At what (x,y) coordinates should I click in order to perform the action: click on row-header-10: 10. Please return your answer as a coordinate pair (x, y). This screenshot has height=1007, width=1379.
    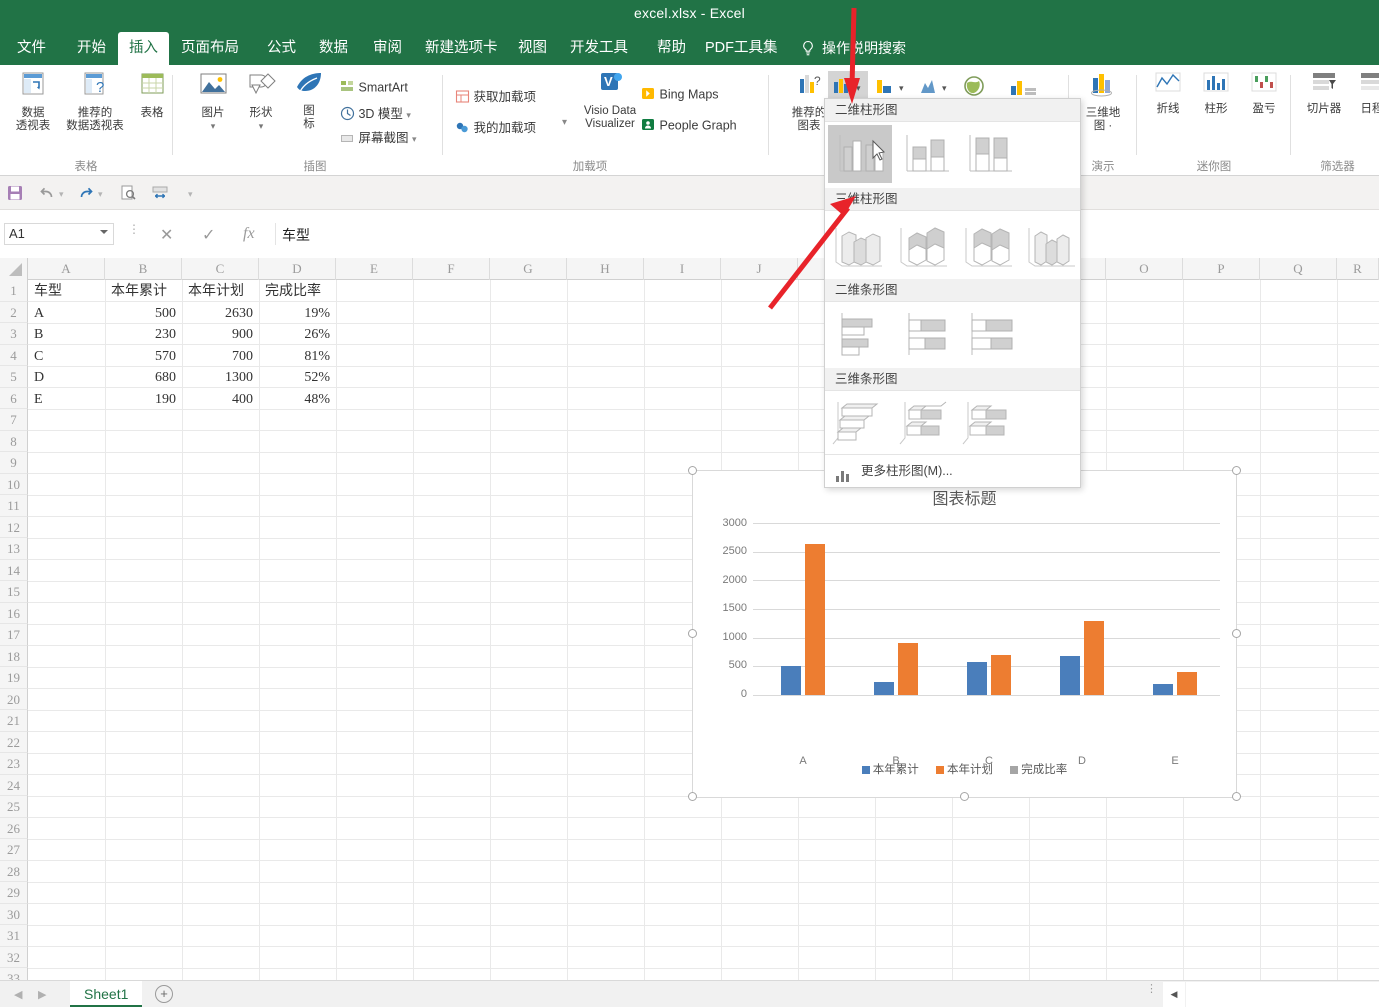
    Looking at the image, I should click on (14, 484).